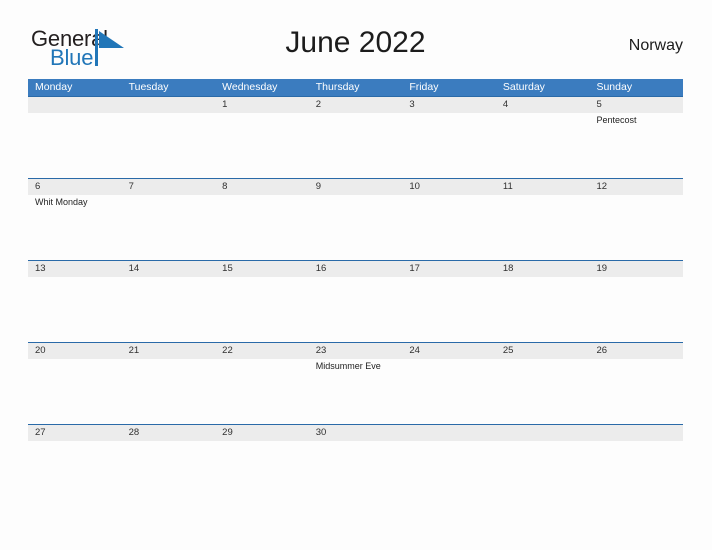 The image size is (712, 550). Describe the element at coordinates (75, 219) in the screenshot. I see `calendar-day-cell: 6 Whit Monday` at that location.